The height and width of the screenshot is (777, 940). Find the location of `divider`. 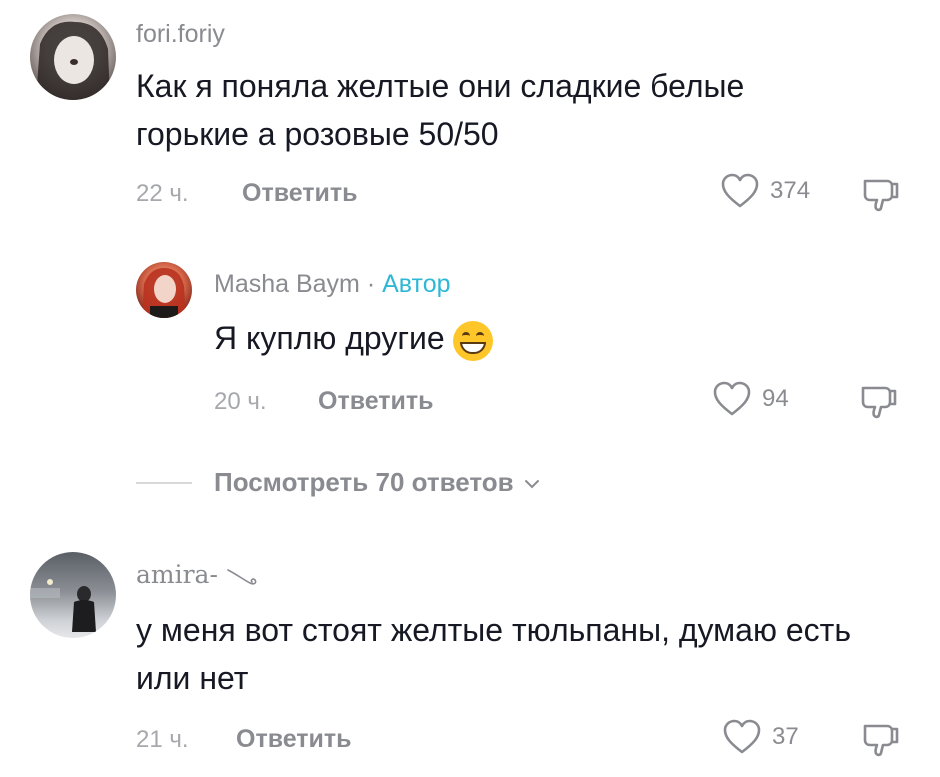

divider is located at coordinates (164, 483).